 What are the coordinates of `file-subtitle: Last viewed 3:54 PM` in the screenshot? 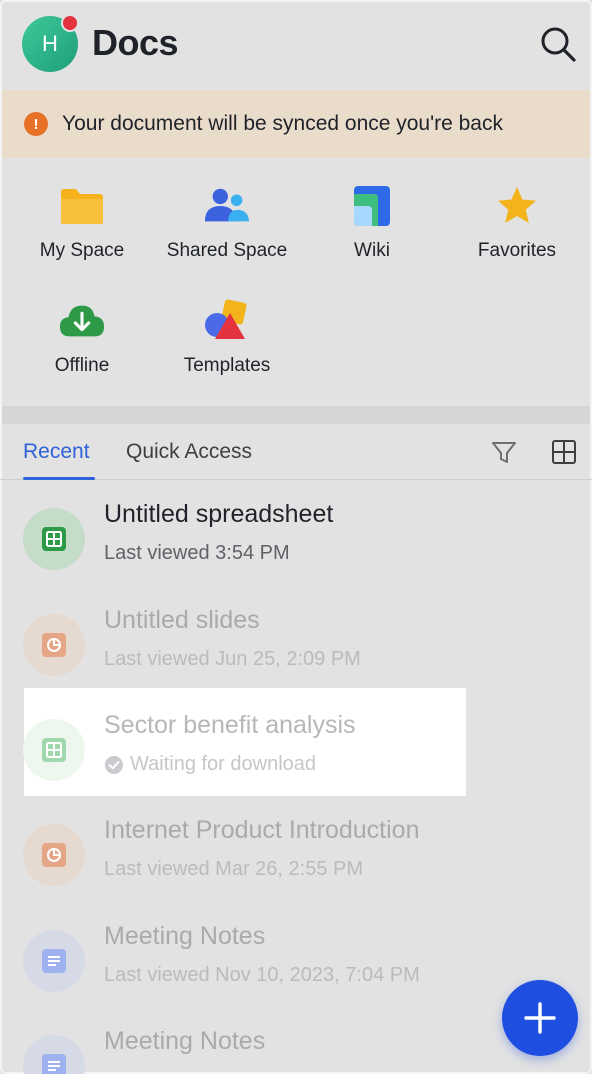 It's located at (197, 553).